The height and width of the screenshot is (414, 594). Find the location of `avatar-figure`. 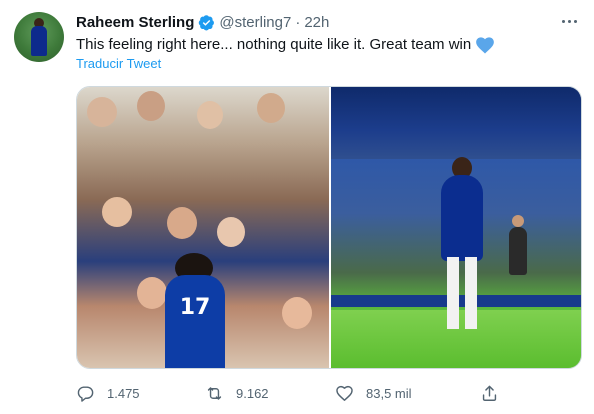

avatar-figure is located at coordinates (39, 41).